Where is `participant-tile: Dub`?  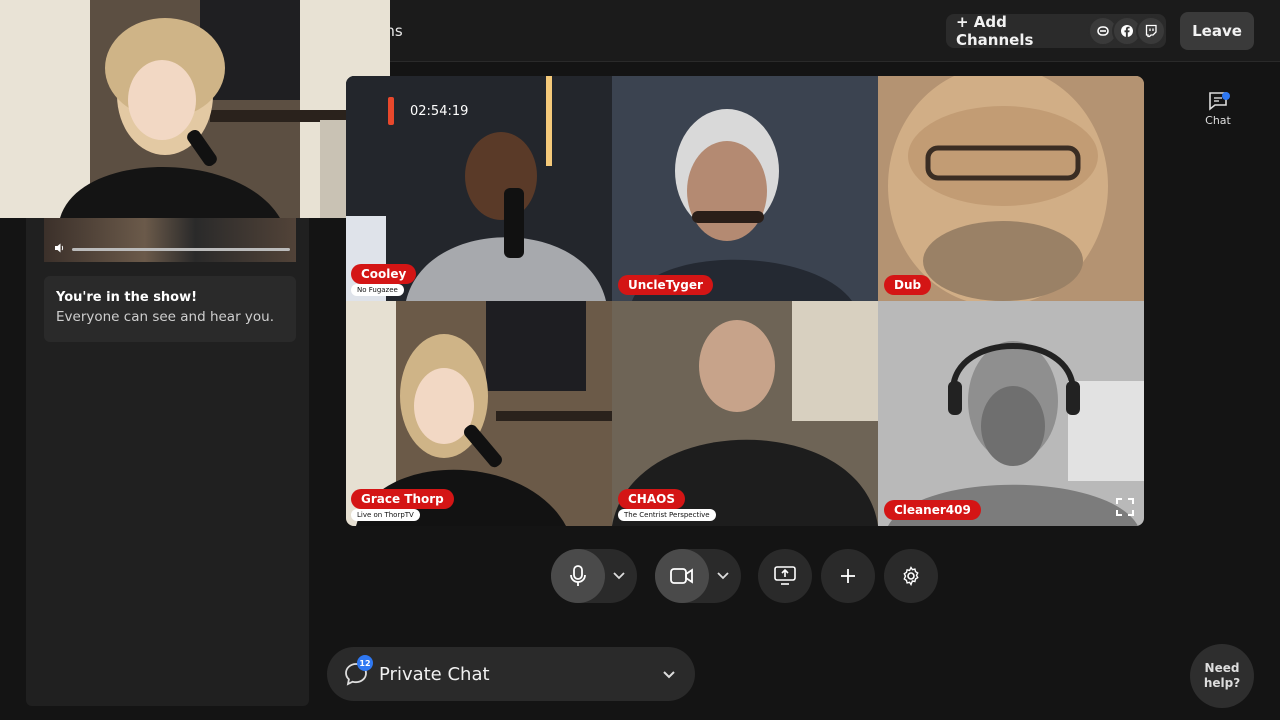
participant-tile: Dub is located at coordinates (1011, 188).